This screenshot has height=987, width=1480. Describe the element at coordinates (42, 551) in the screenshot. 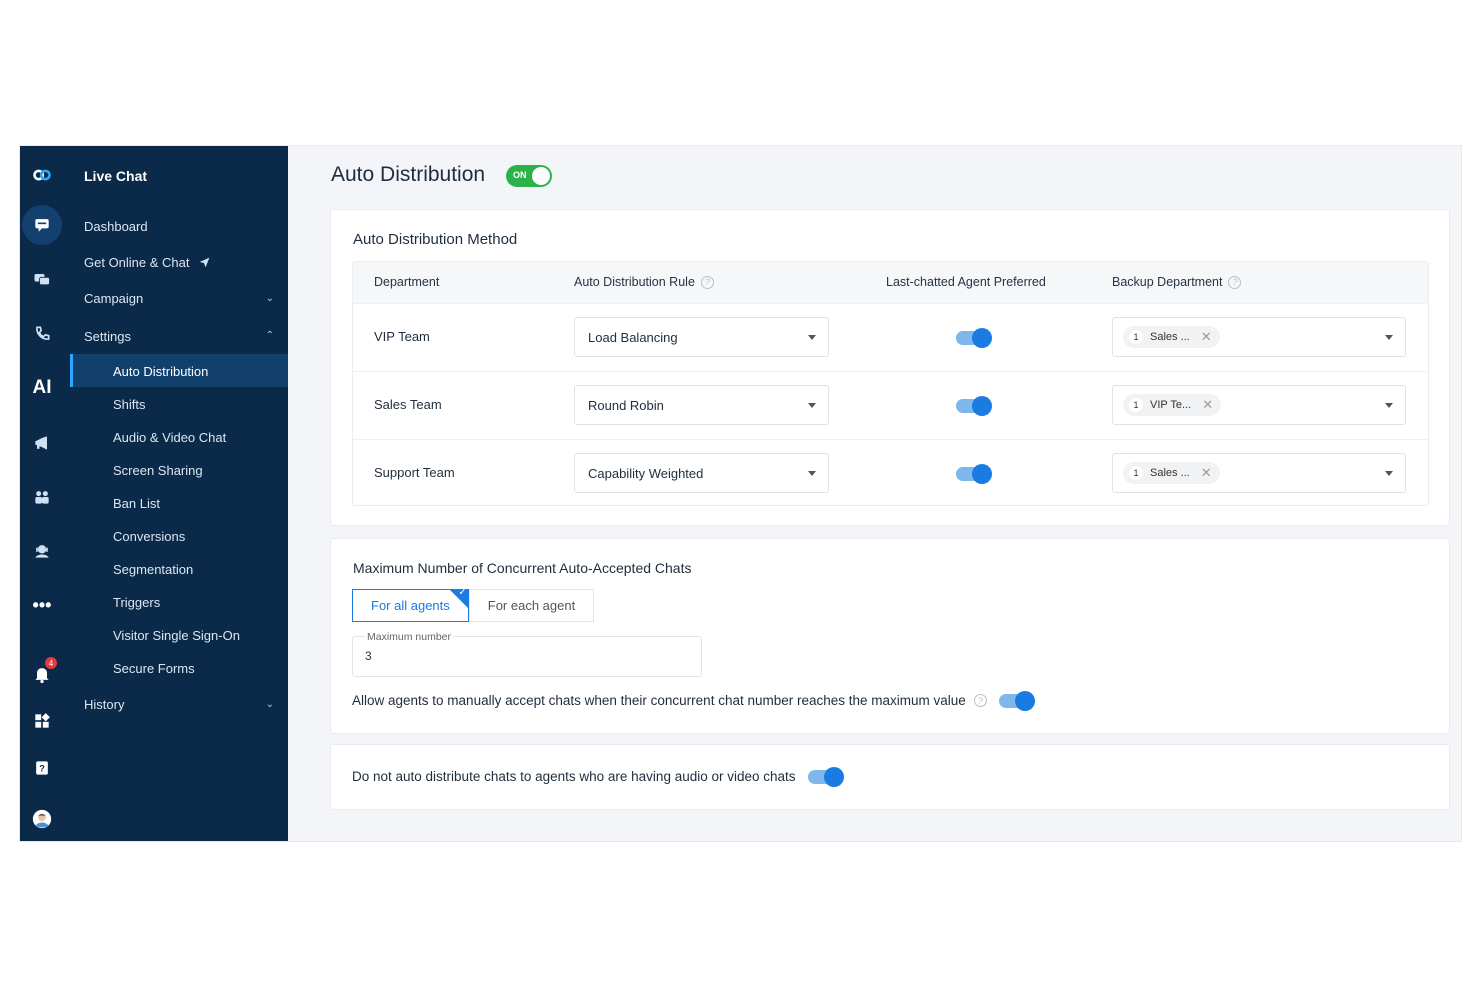

I see `agent-icon` at that location.